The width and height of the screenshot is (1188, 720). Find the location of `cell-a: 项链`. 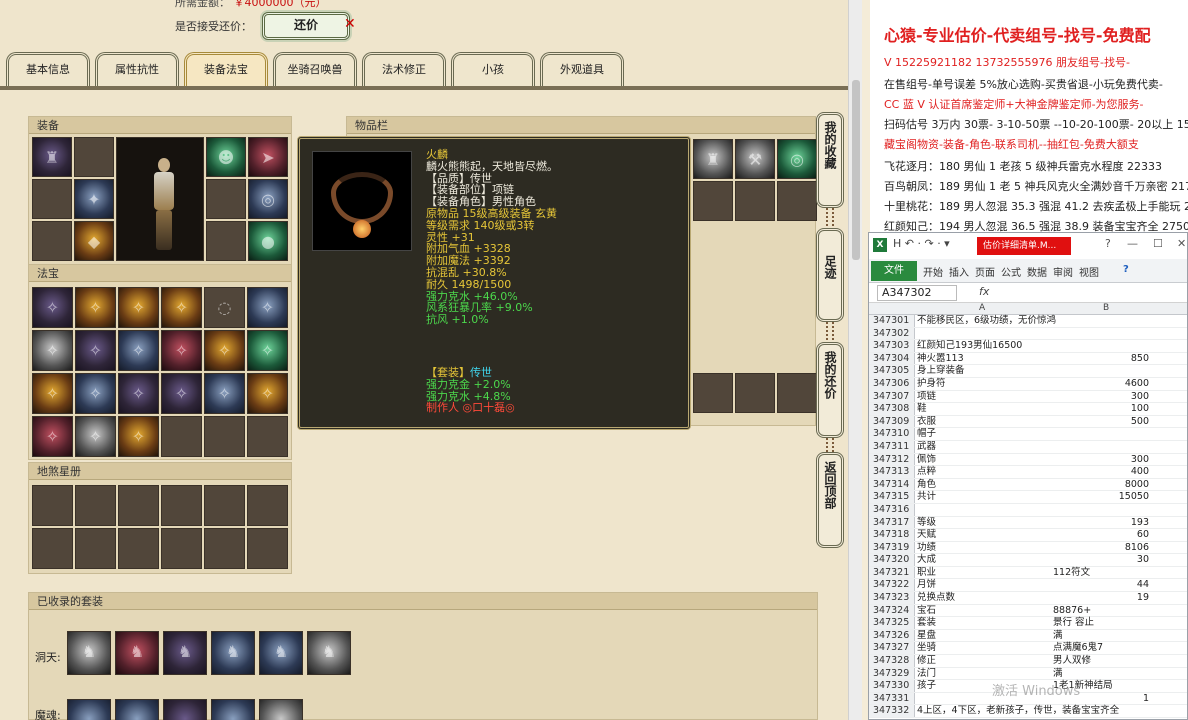

cell-a: 项链 is located at coordinates (982, 397).